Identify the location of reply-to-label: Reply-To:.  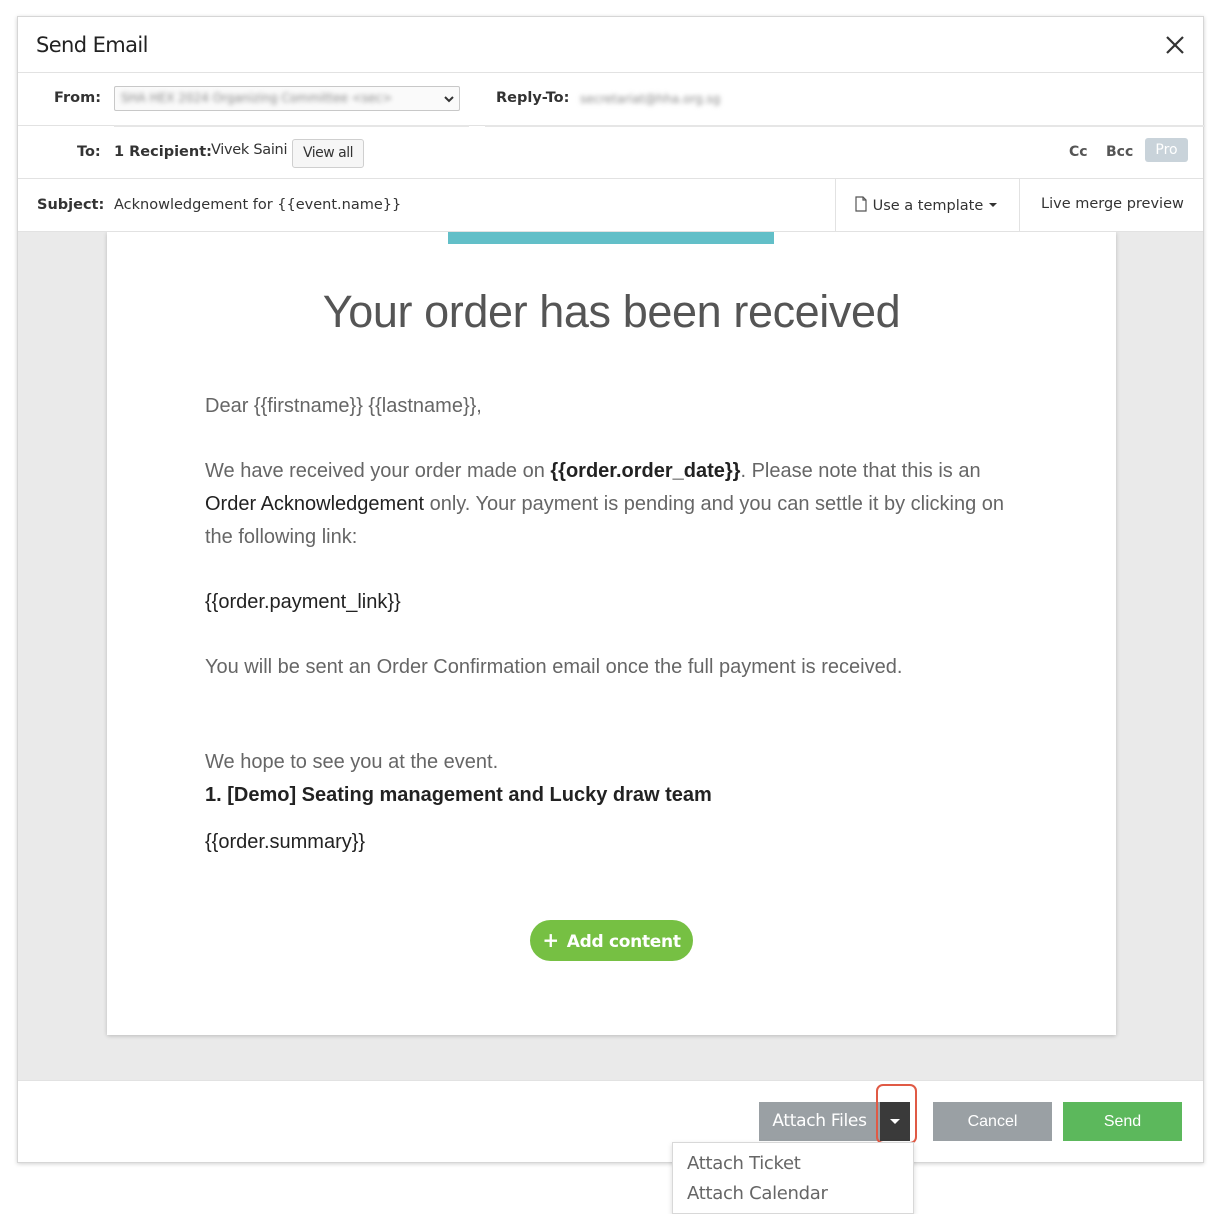
(533, 98).